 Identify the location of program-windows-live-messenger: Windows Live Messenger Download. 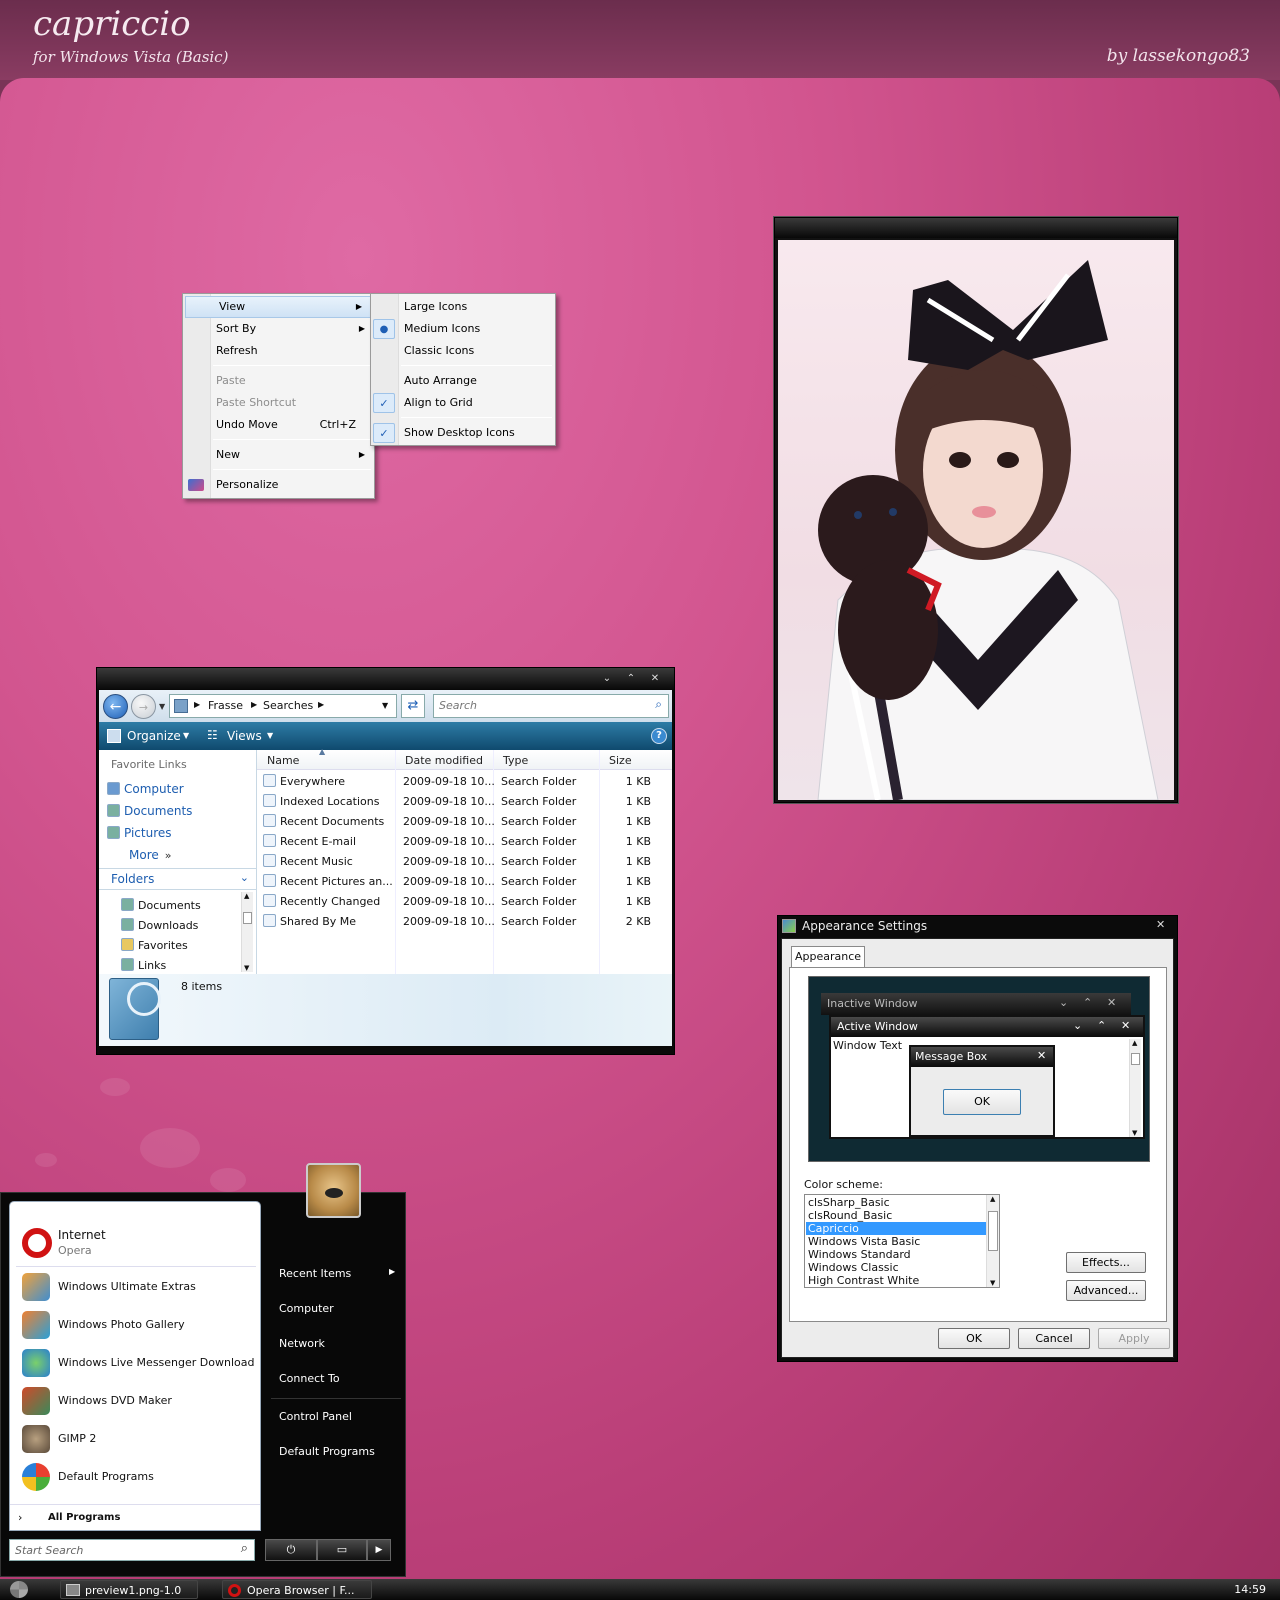
(138, 1363).